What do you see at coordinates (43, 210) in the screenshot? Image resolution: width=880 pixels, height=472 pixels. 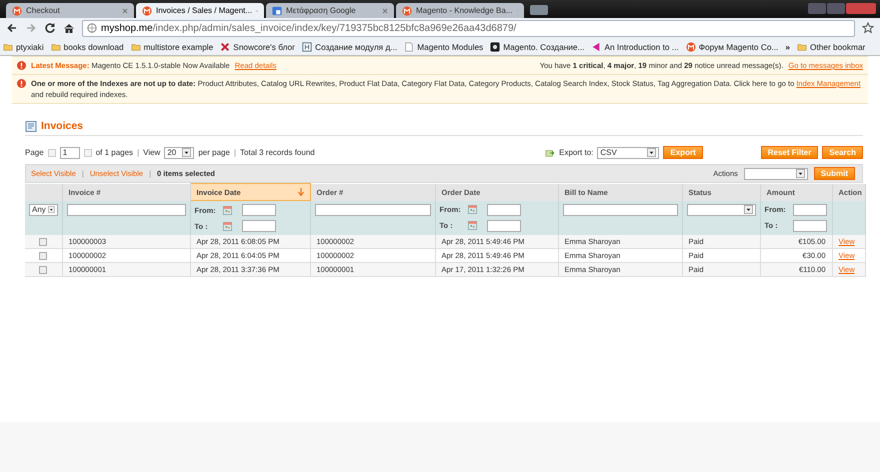 I see `filter-select: Any` at bounding box center [43, 210].